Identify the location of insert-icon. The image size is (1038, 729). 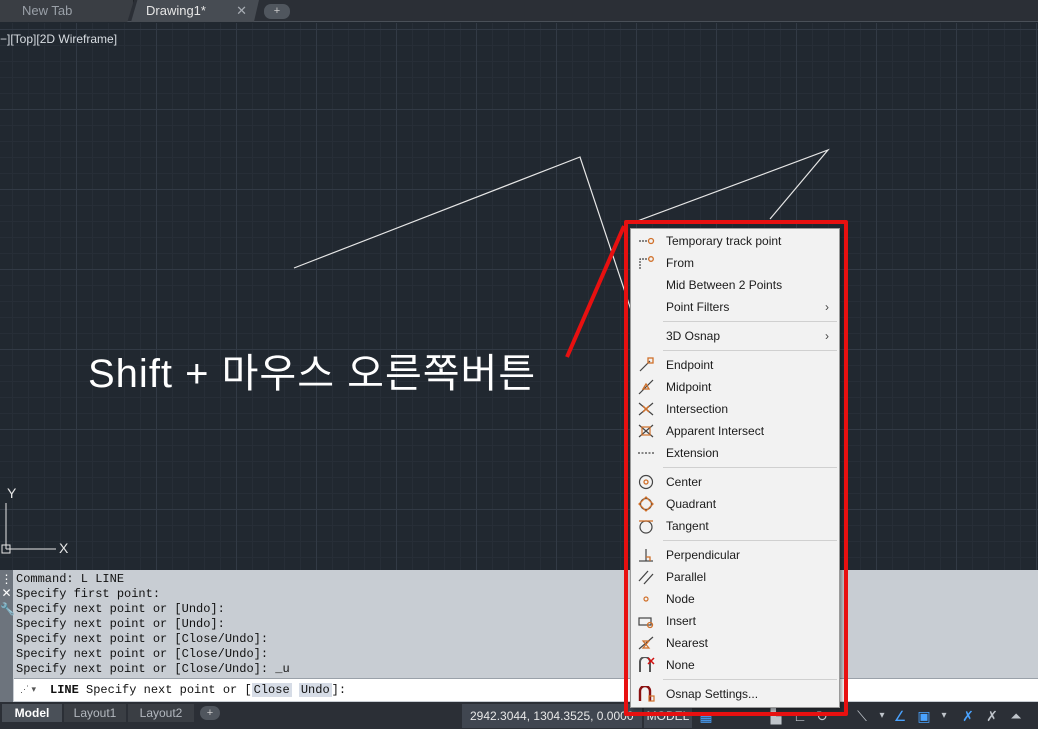
(646, 623).